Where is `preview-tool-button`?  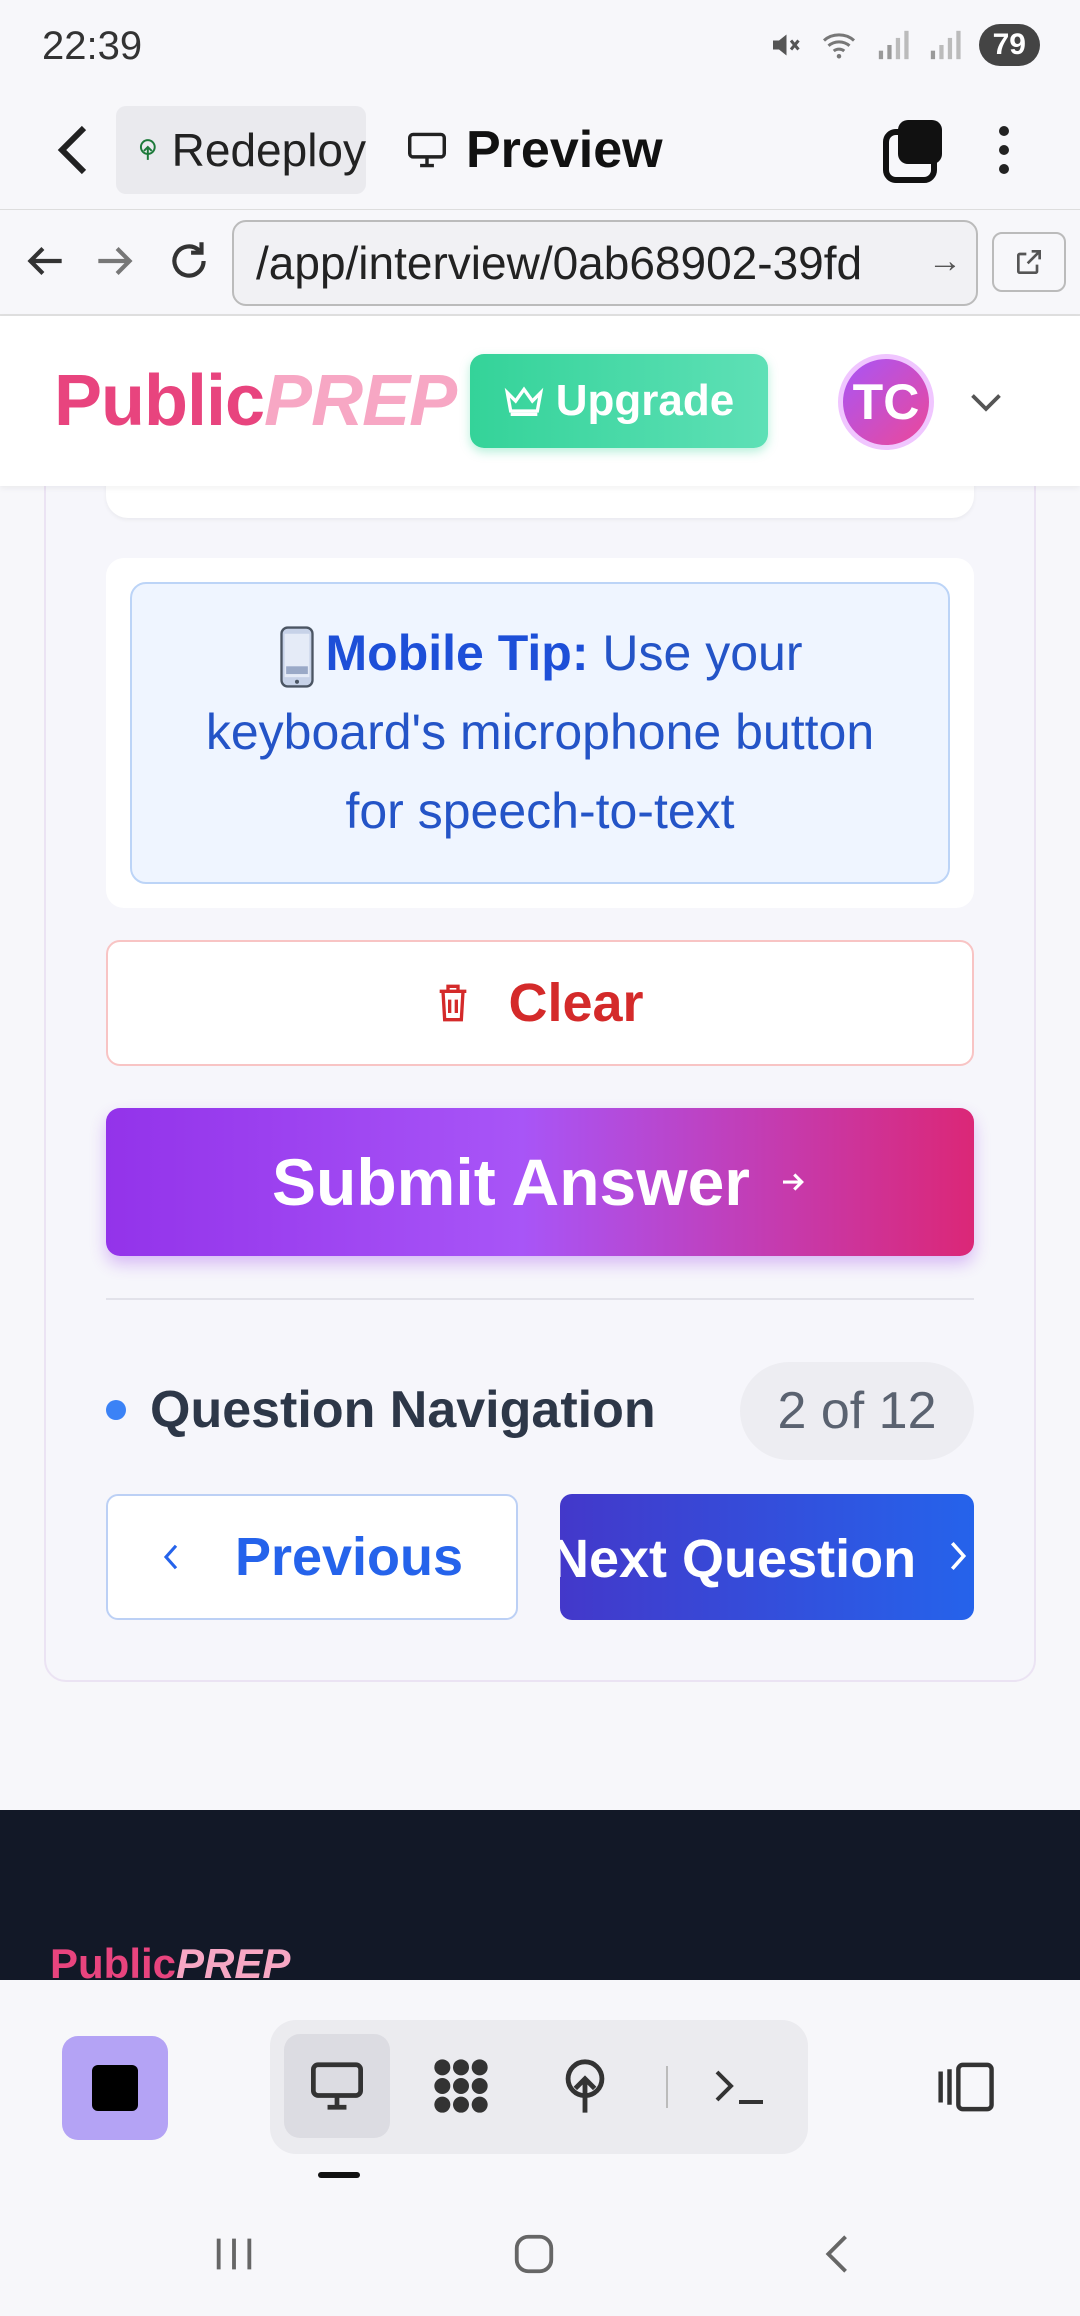 preview-tool-button is located at coordinates (337, 2086).